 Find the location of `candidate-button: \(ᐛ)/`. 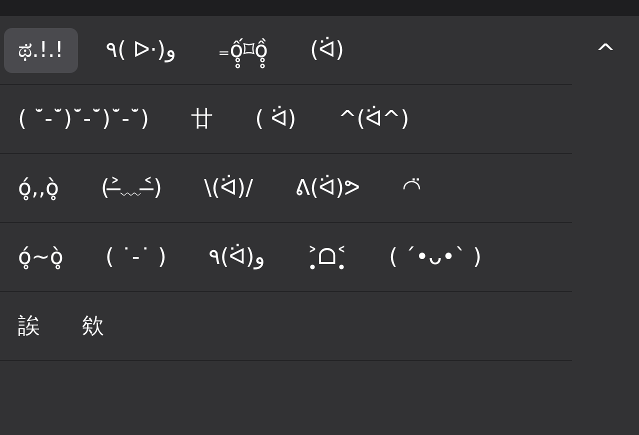

candidate-button: \(ᐛ)/ is located at coordinates (228, 188).